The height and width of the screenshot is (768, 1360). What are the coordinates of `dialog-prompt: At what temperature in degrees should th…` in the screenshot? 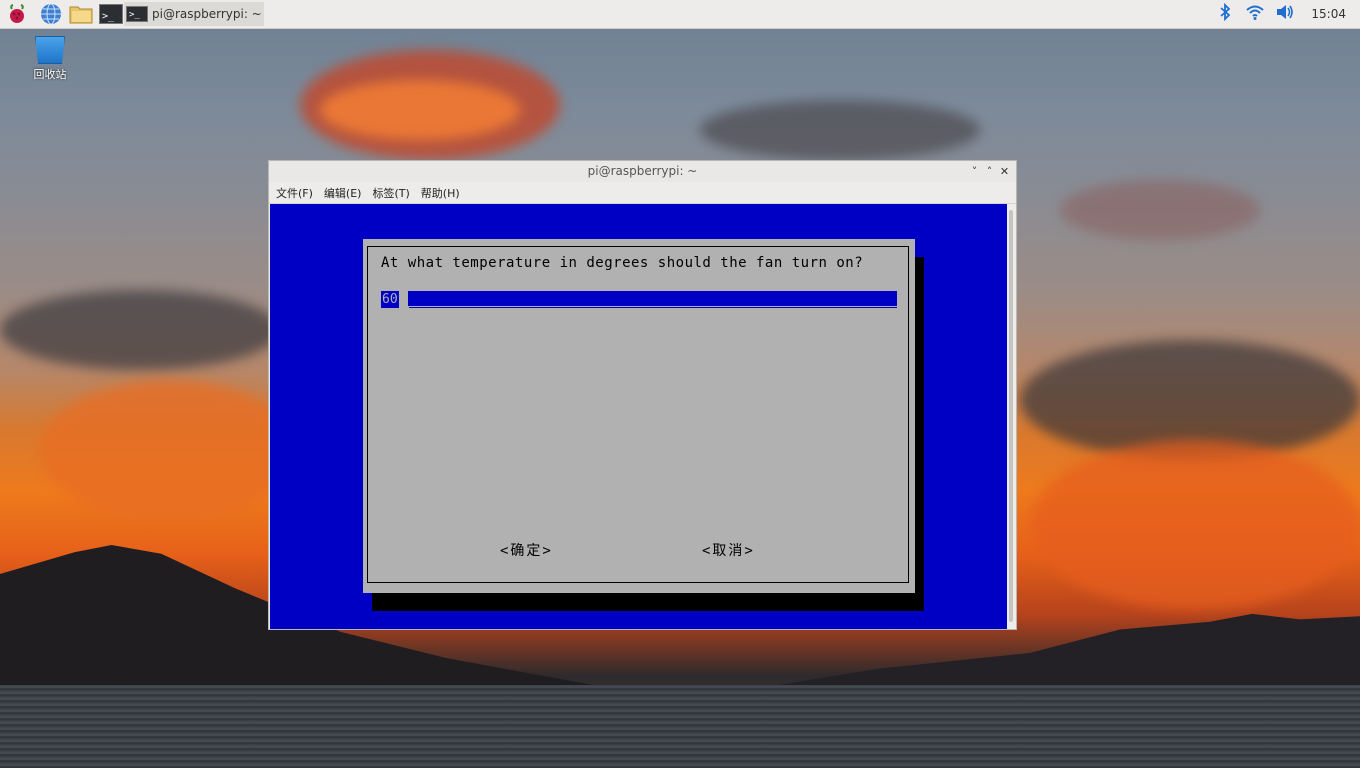 It's located at (622, 263).